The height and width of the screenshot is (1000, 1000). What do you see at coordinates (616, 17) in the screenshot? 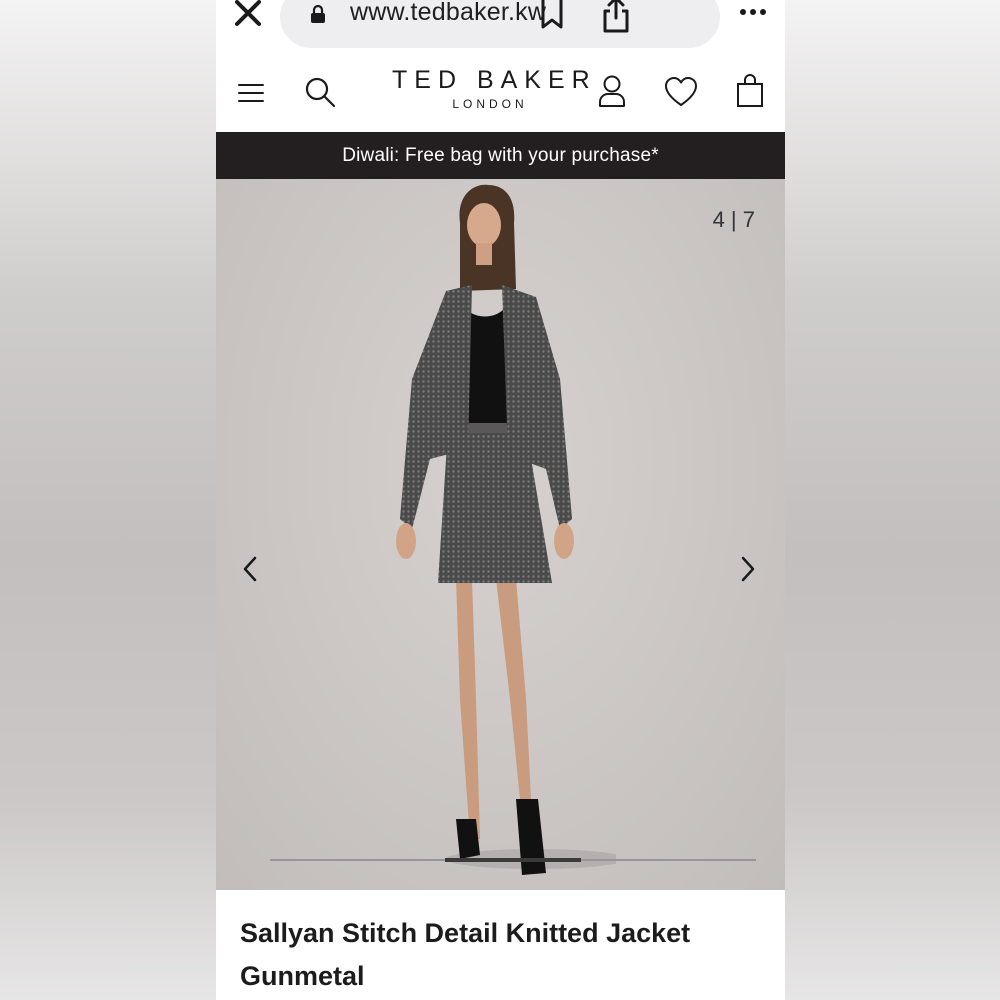
I see `share-icon` at bounding box center [616, 17].